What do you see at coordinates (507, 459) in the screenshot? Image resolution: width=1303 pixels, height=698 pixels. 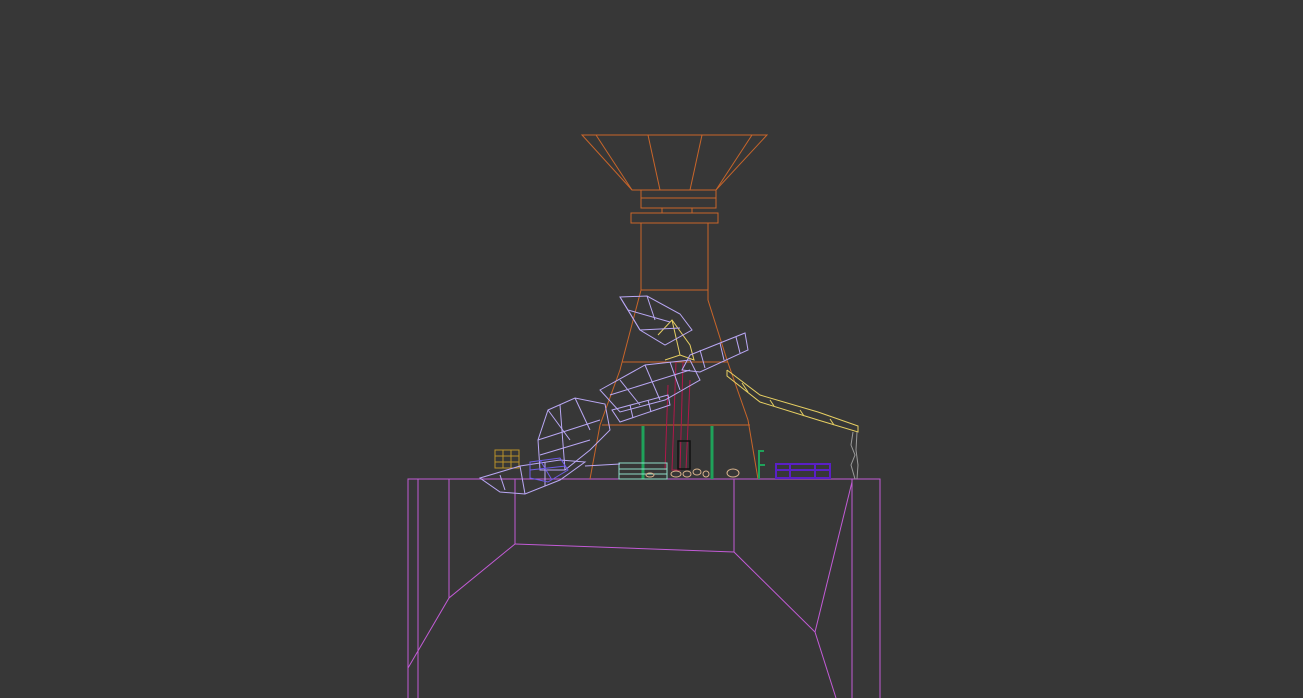 I see `crate-mesh` at bounding box center [507, 459].